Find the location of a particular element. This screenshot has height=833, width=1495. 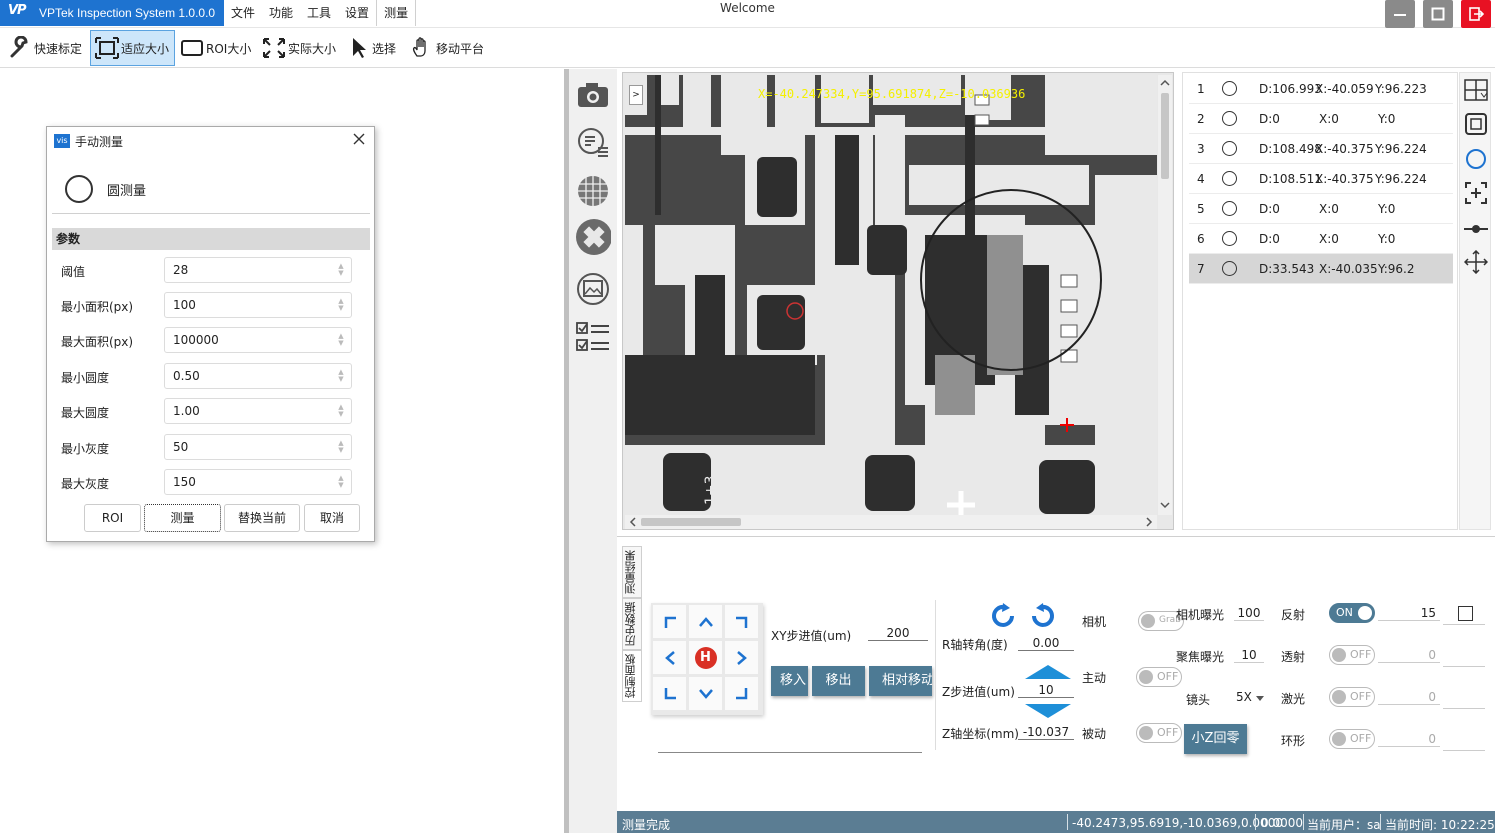

checklist-button is located at coordinates (593, 337).